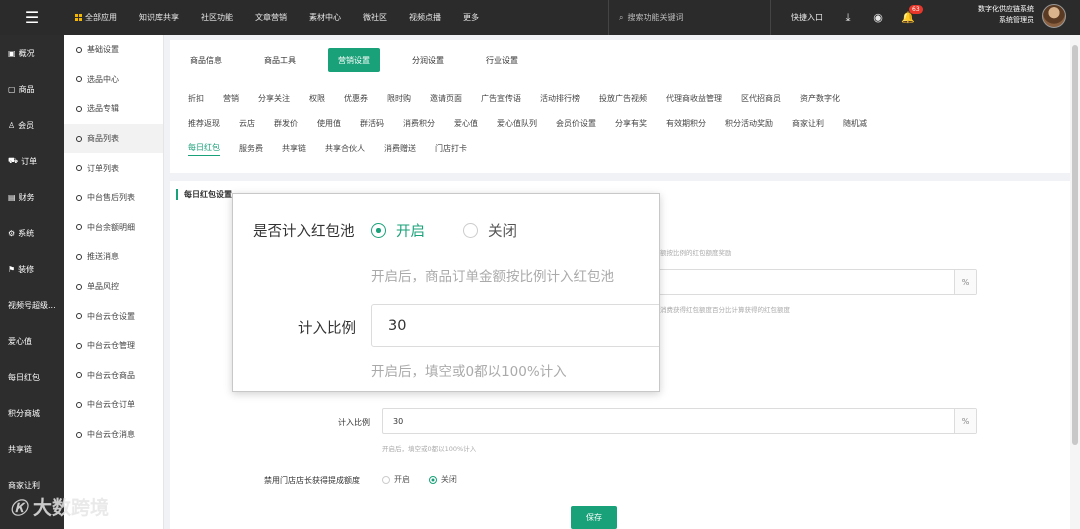 This screenshot has width=1080, height=529. I want to click on subtab: 限时购, so click(399, 98).